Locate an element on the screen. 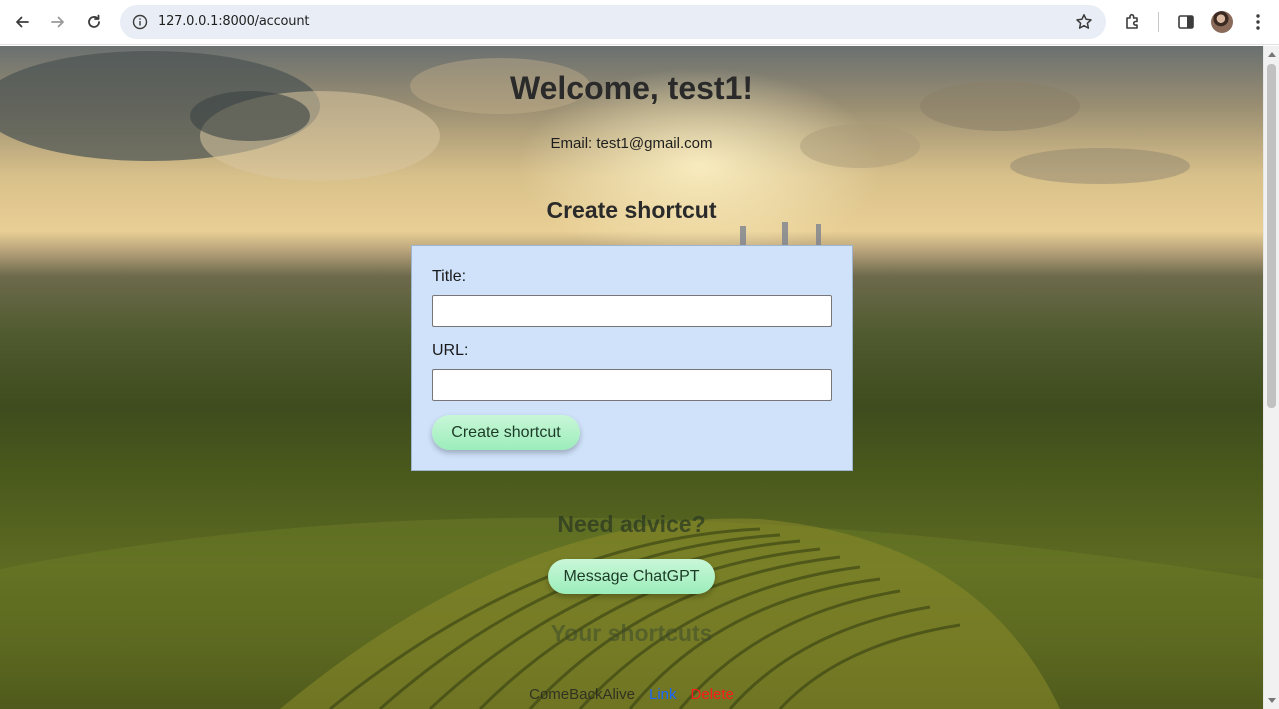 This screenshot has height=709, width=1279. shortcut-item: ComeBackAlive Link Delete is located at coordinates (631, 694).